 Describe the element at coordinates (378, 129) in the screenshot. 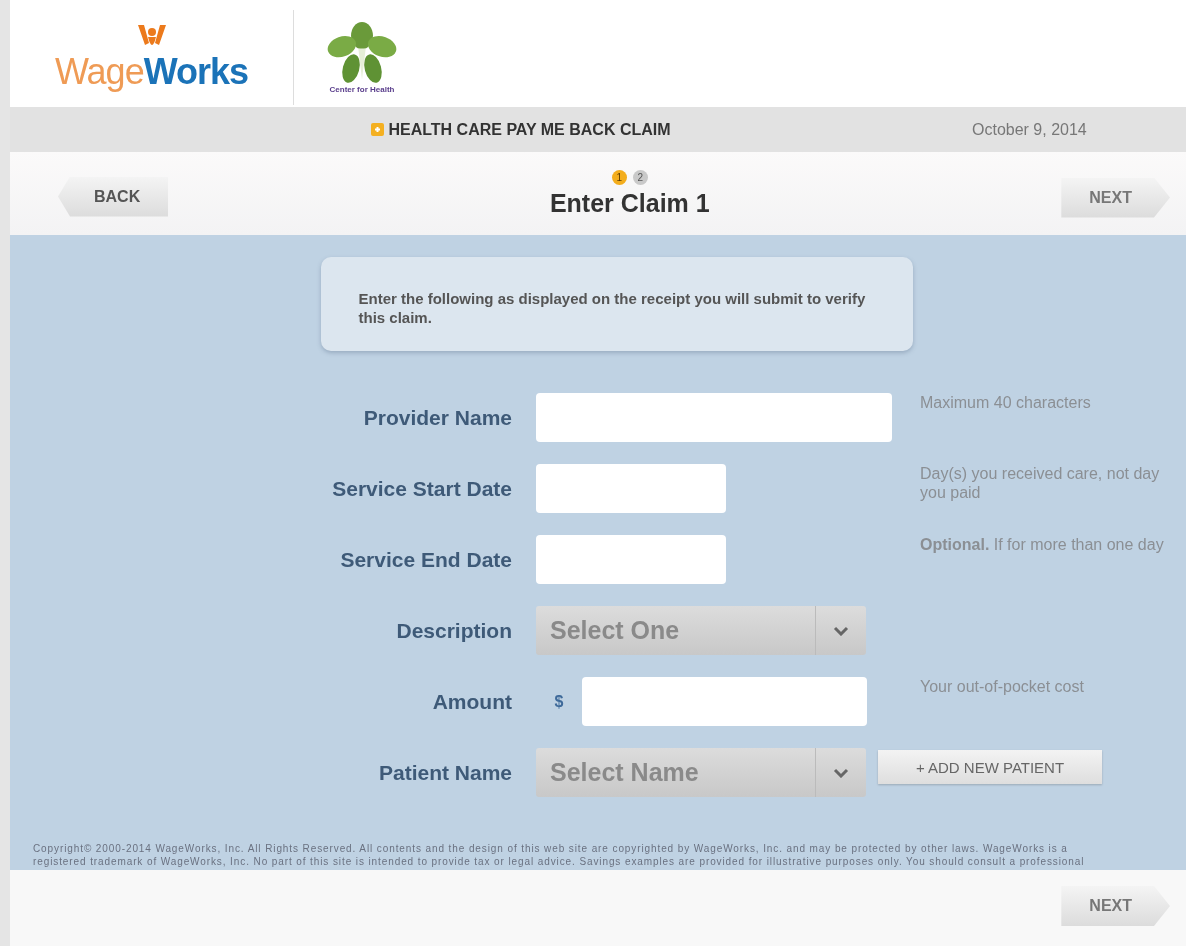

I see `plus-icon` at that location.